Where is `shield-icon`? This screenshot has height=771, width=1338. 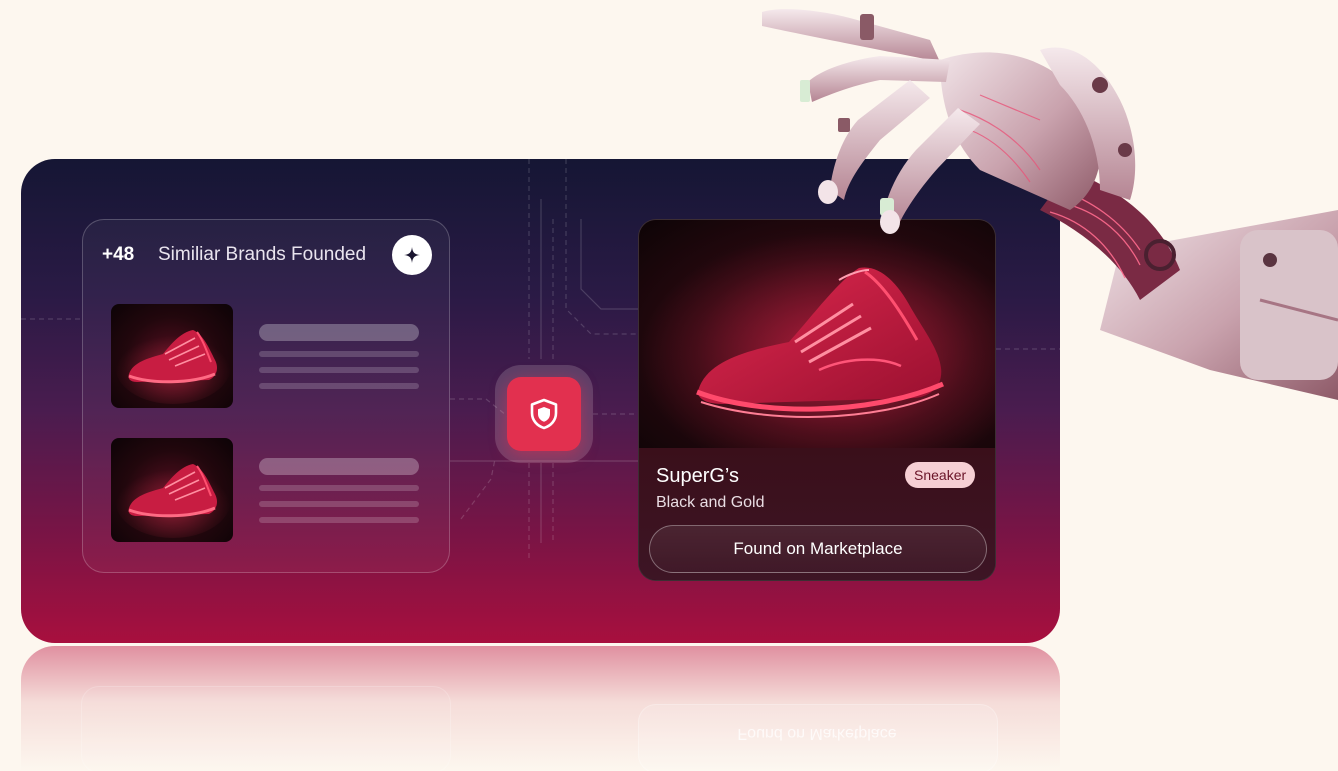 shield-icon is located at coordinates (544, 414).